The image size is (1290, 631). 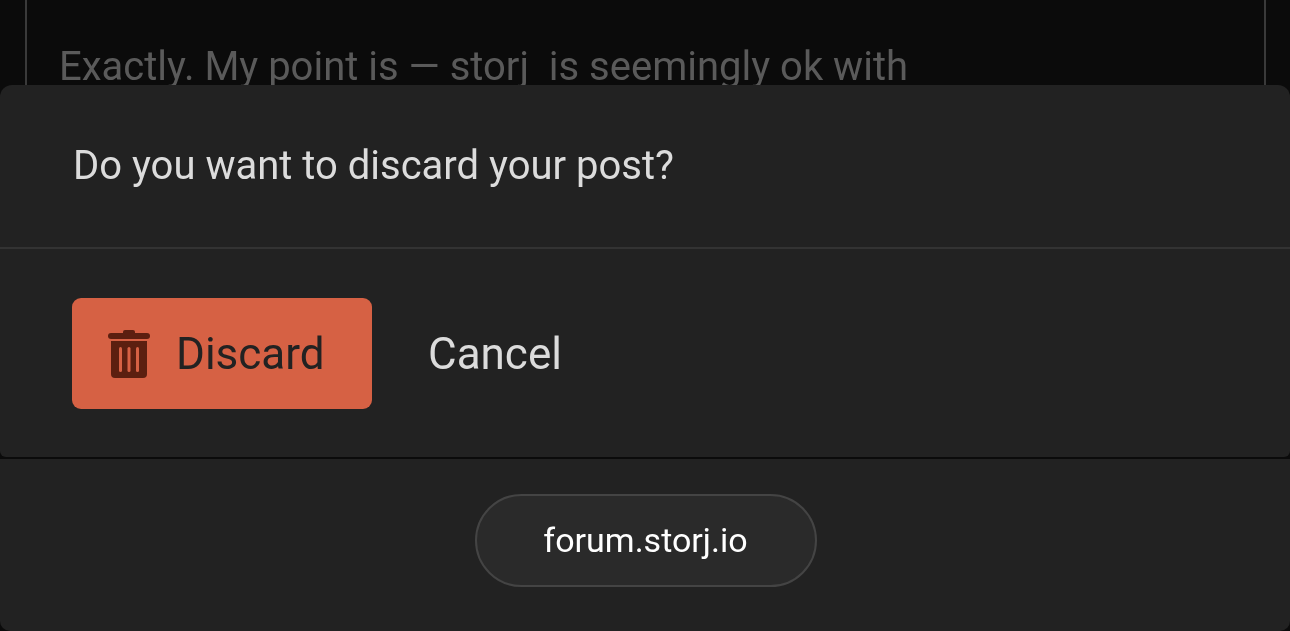 I want to click on dialog-title: Do you want to discard your post?, so click(x=373, y=166).